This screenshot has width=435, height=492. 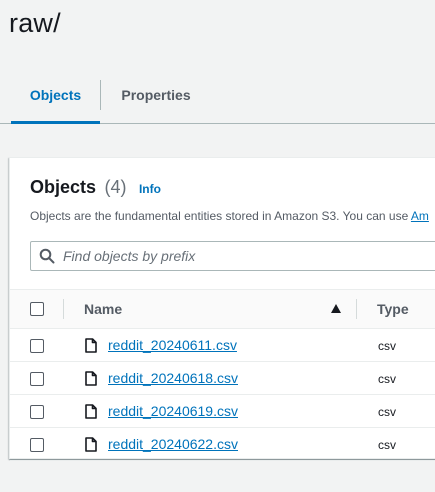 What do you see at coordinates (420, 216) in the screenshot?
I see `description-link: Am` at bounding box center [420, 216].